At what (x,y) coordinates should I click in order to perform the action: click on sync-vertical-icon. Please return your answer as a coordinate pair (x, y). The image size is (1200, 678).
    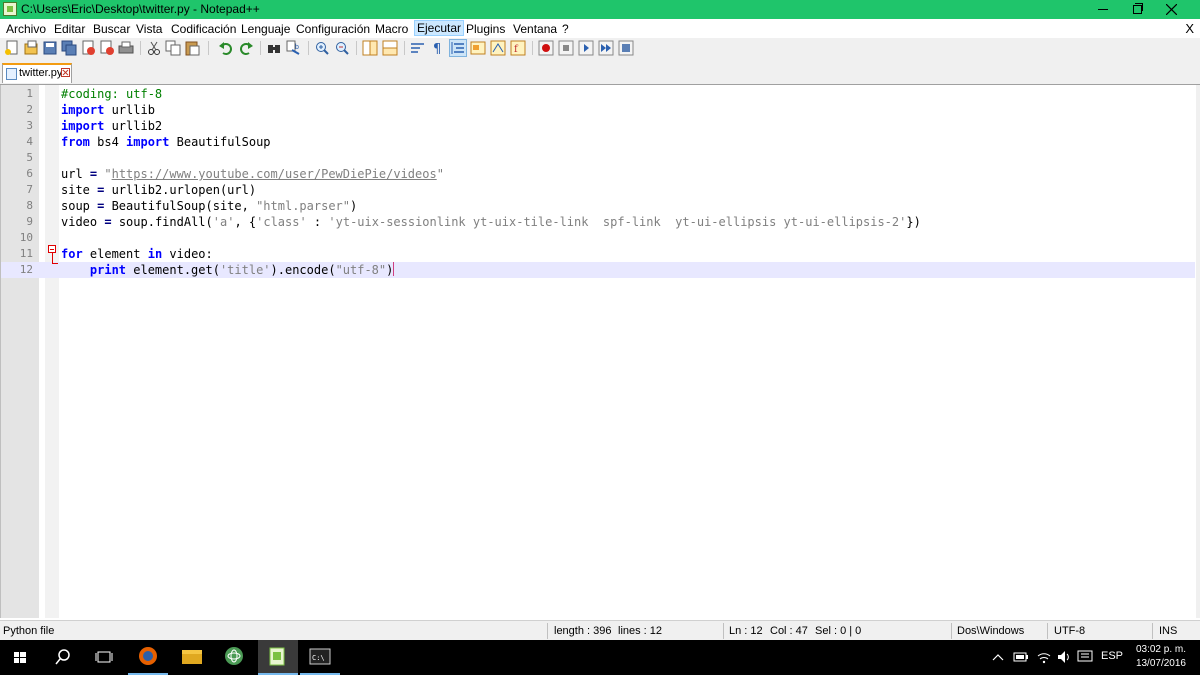
    Looking at the image, I should click on (370, 48).